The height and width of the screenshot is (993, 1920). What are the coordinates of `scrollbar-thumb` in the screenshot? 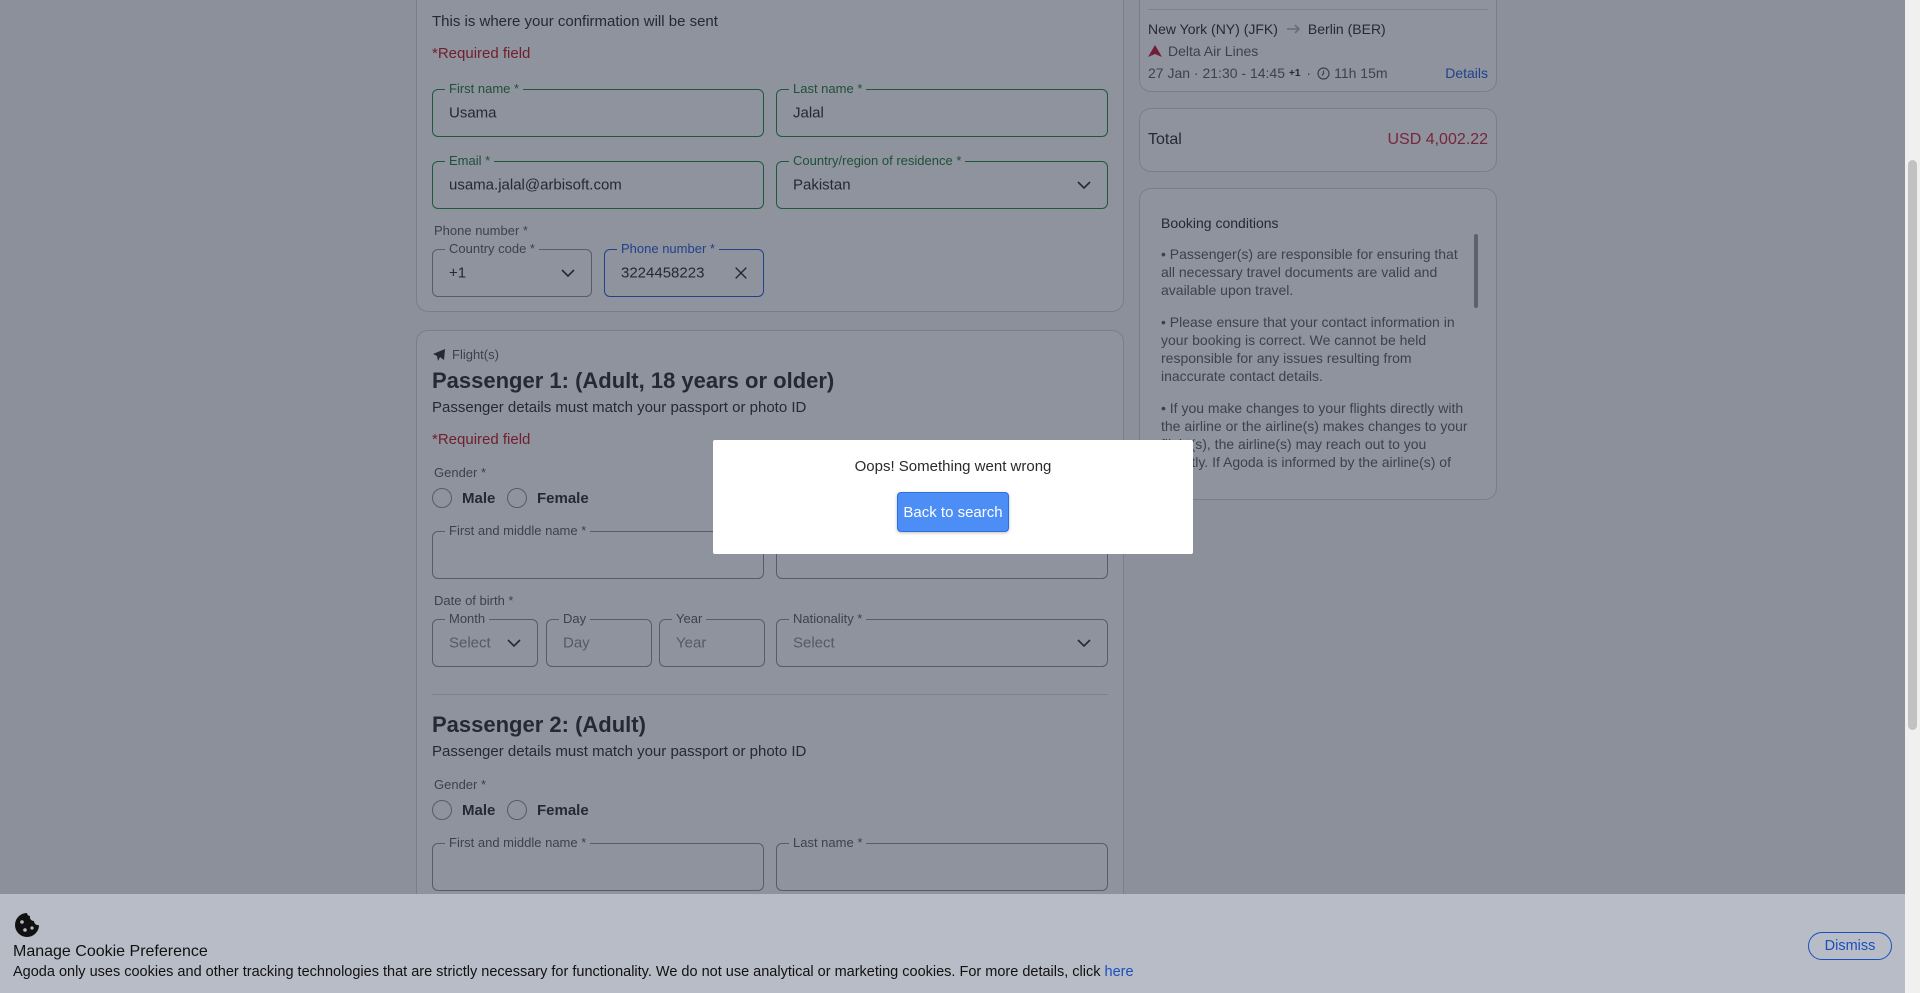 It's located at (1912, 445).